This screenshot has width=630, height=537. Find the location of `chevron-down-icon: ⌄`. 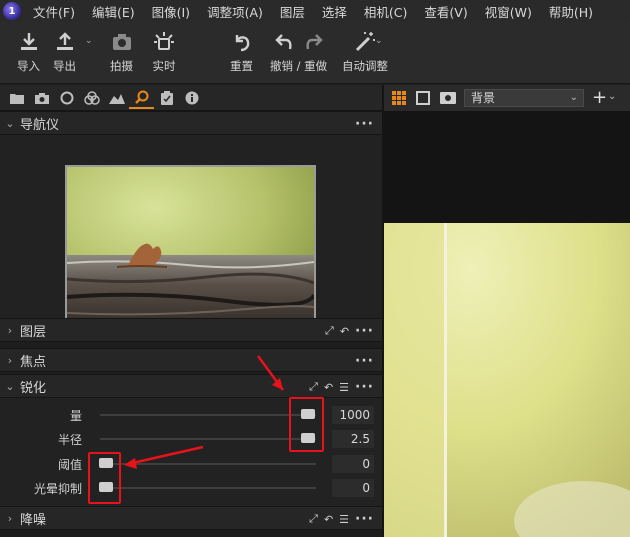

chevron-down-icon: ⌄ is located at coordinates (573, 97).